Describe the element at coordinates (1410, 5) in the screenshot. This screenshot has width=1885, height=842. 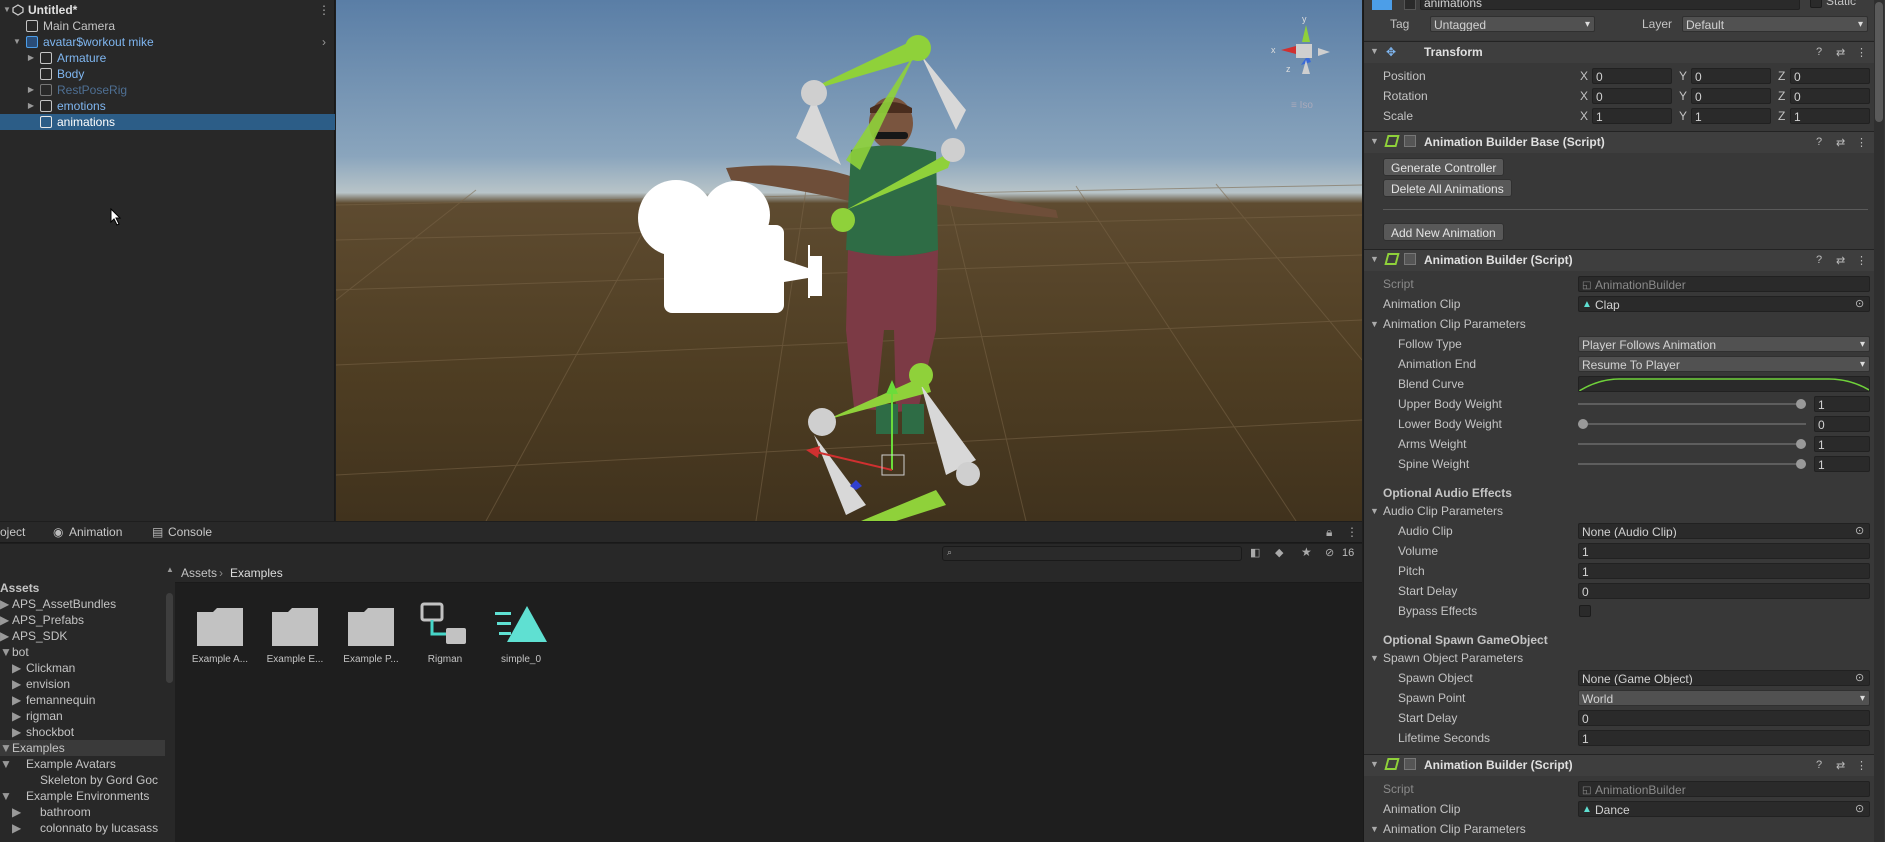
I see `active-checkbox` at that location.